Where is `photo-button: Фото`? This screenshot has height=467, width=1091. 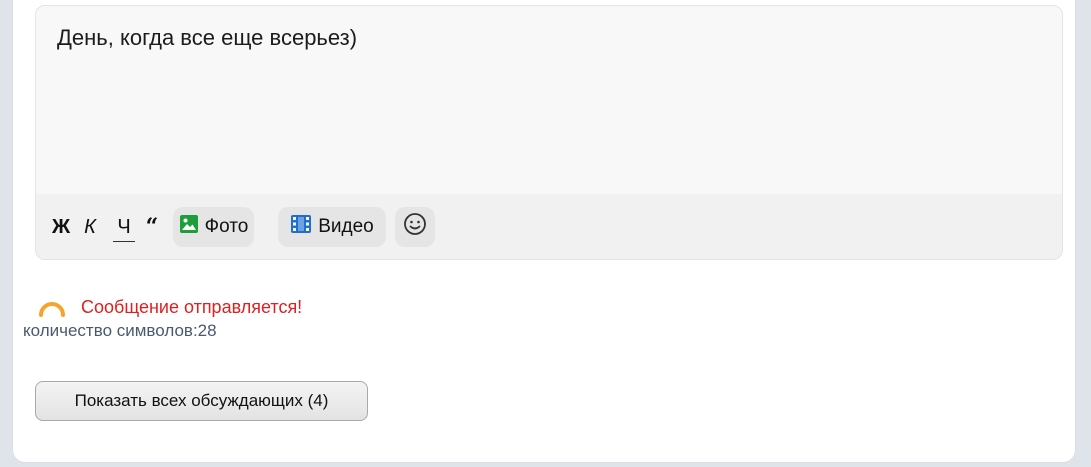
photo-button: Фото is located at coordinates (213, 227).